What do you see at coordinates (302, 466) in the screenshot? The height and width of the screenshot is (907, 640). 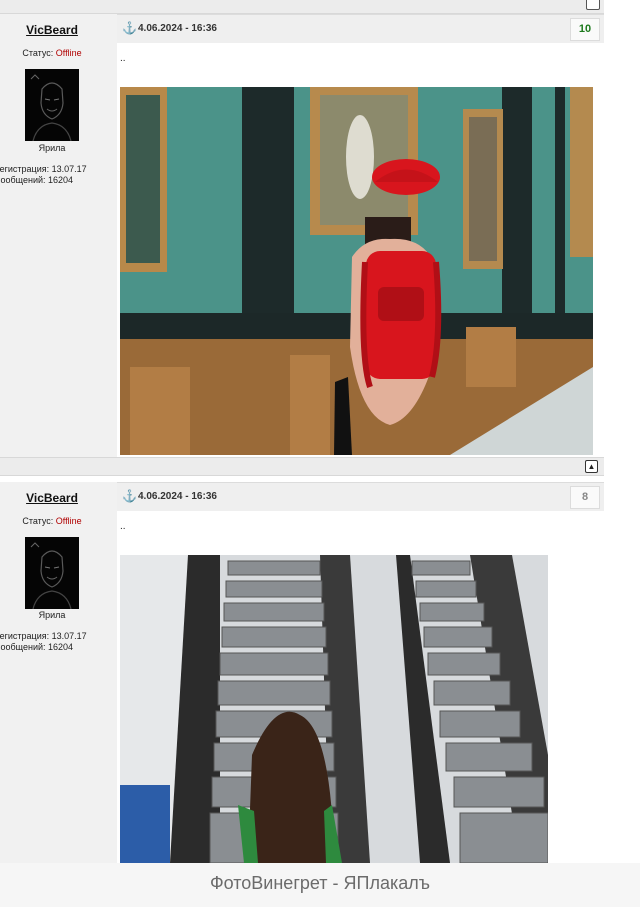 I see `post-1-footer: ▲` at bounding box center [302, 466].